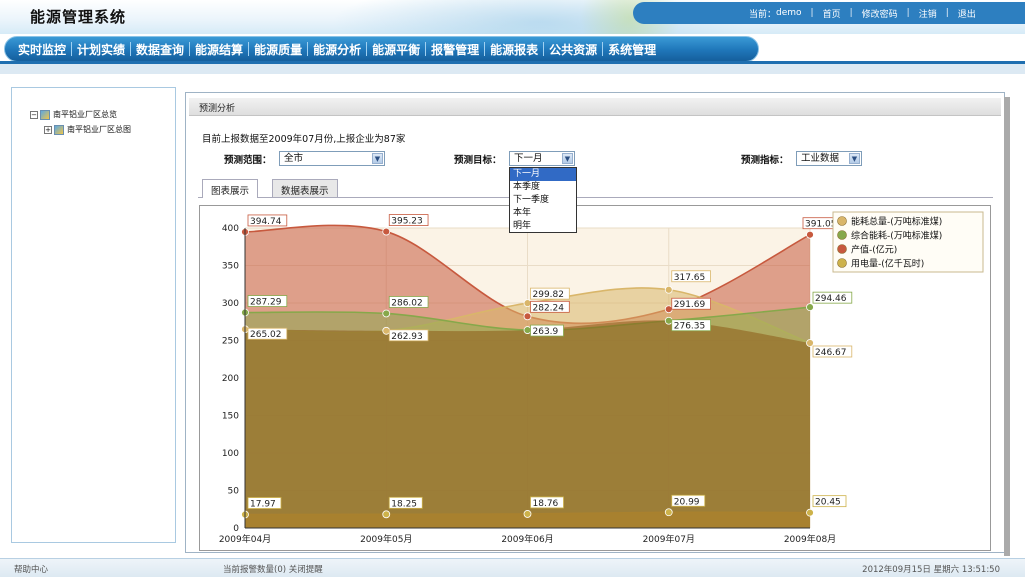 The image size is (1025, 577). Describe the element at coordinates (595, 107) in the screenshot. I see `panel-header: 预测分析` at that location.